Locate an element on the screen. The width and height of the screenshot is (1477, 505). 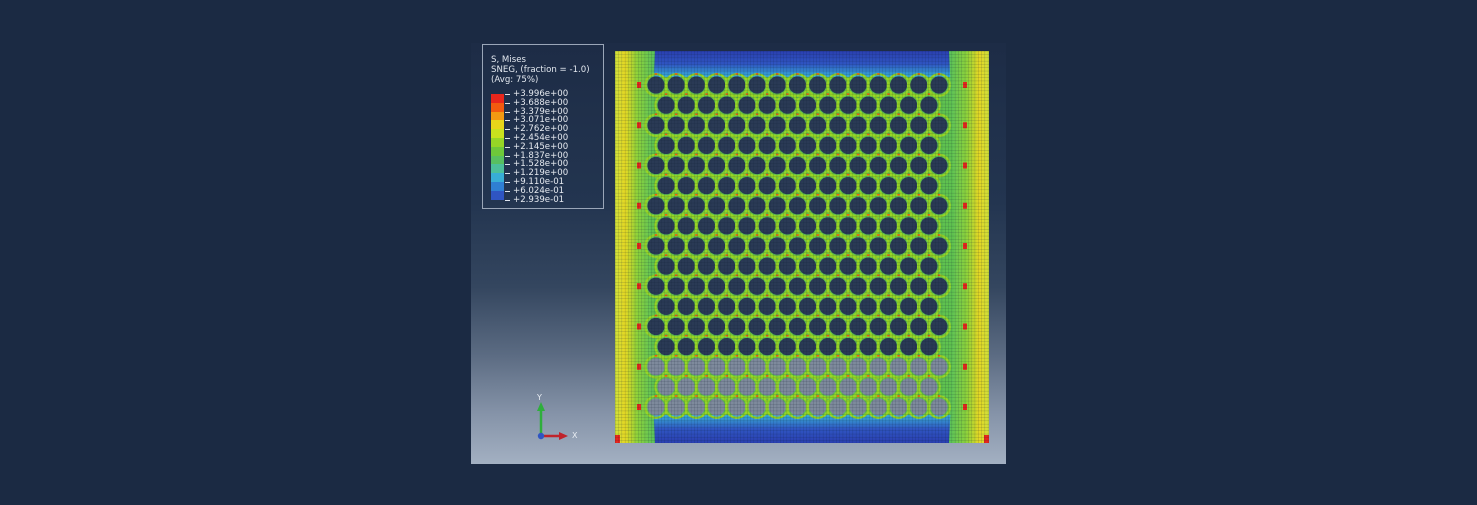
y-axis-arrowhead is located at coordinates (541, 406).